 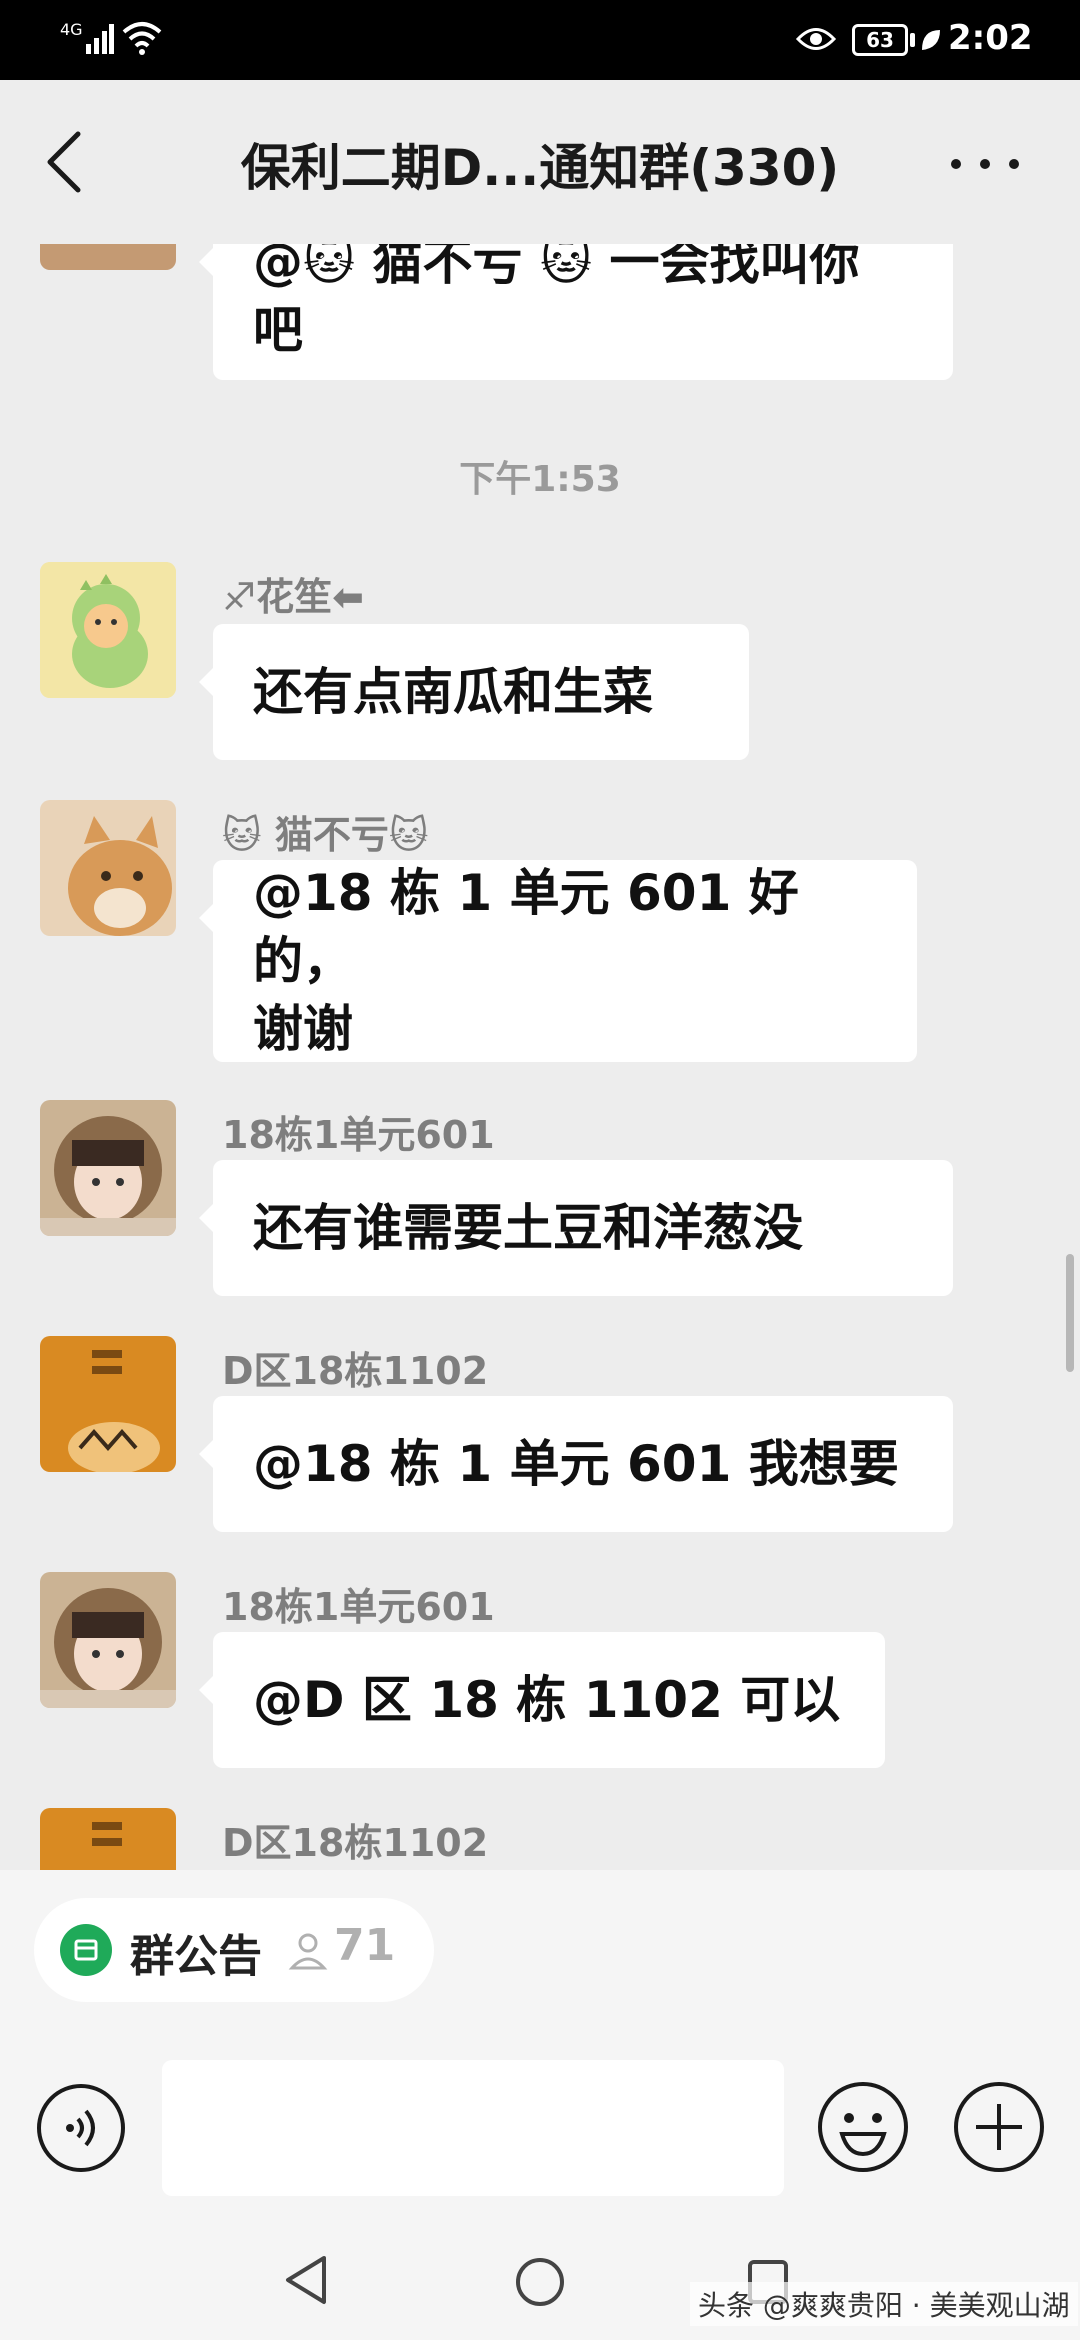 What do you see at coordinates (325, 835) in the screenshot?
I see `sender-name: 🐱 猫不亏🐱` at bounding box center [325, 835].